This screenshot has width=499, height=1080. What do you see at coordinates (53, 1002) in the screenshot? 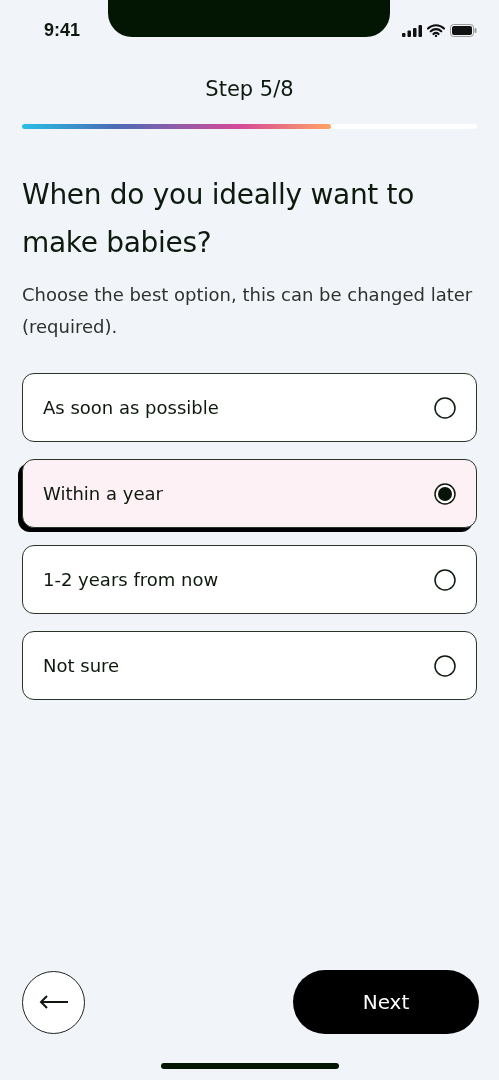
I see `left-arrow-icon` at bounding box center [53, 1002].